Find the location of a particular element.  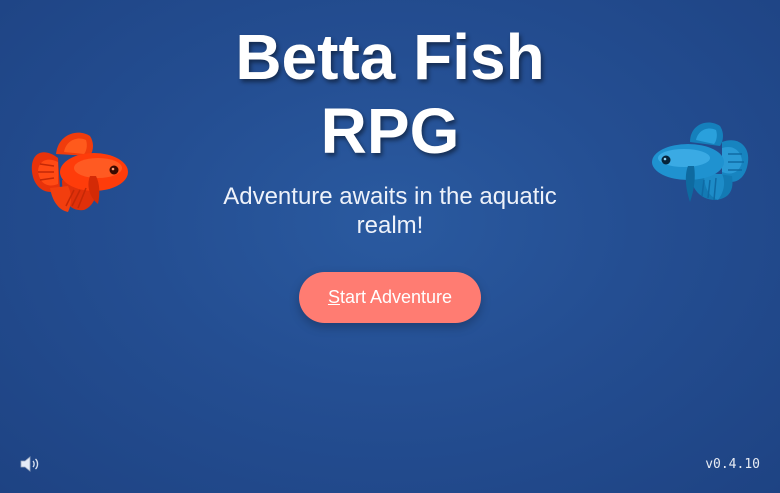

game-subtitle: Adventure awaits in the aquatic realm! is located at coordinates (390, 211).